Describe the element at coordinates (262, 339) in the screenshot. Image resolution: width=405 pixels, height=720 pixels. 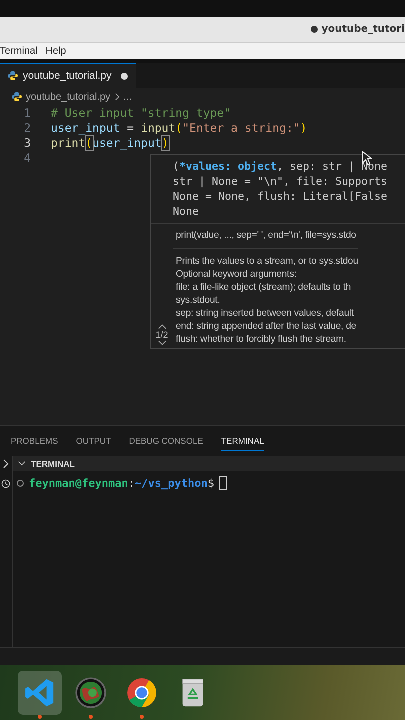
I see `doc-line: flush: whether to forcibly flush the stream.` at that location.